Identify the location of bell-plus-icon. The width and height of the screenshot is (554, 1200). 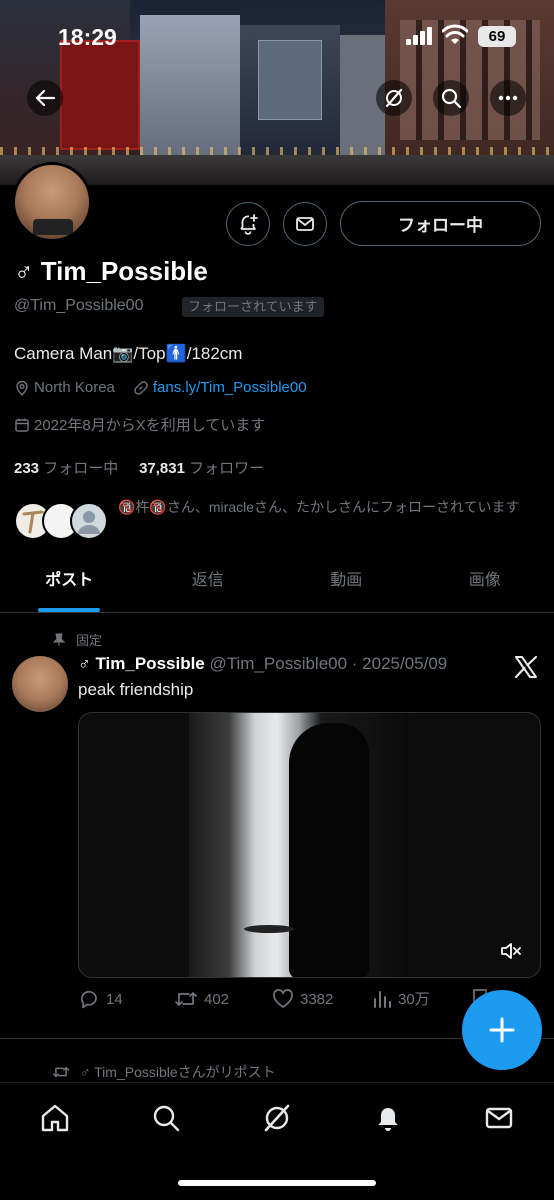
(249, 224).